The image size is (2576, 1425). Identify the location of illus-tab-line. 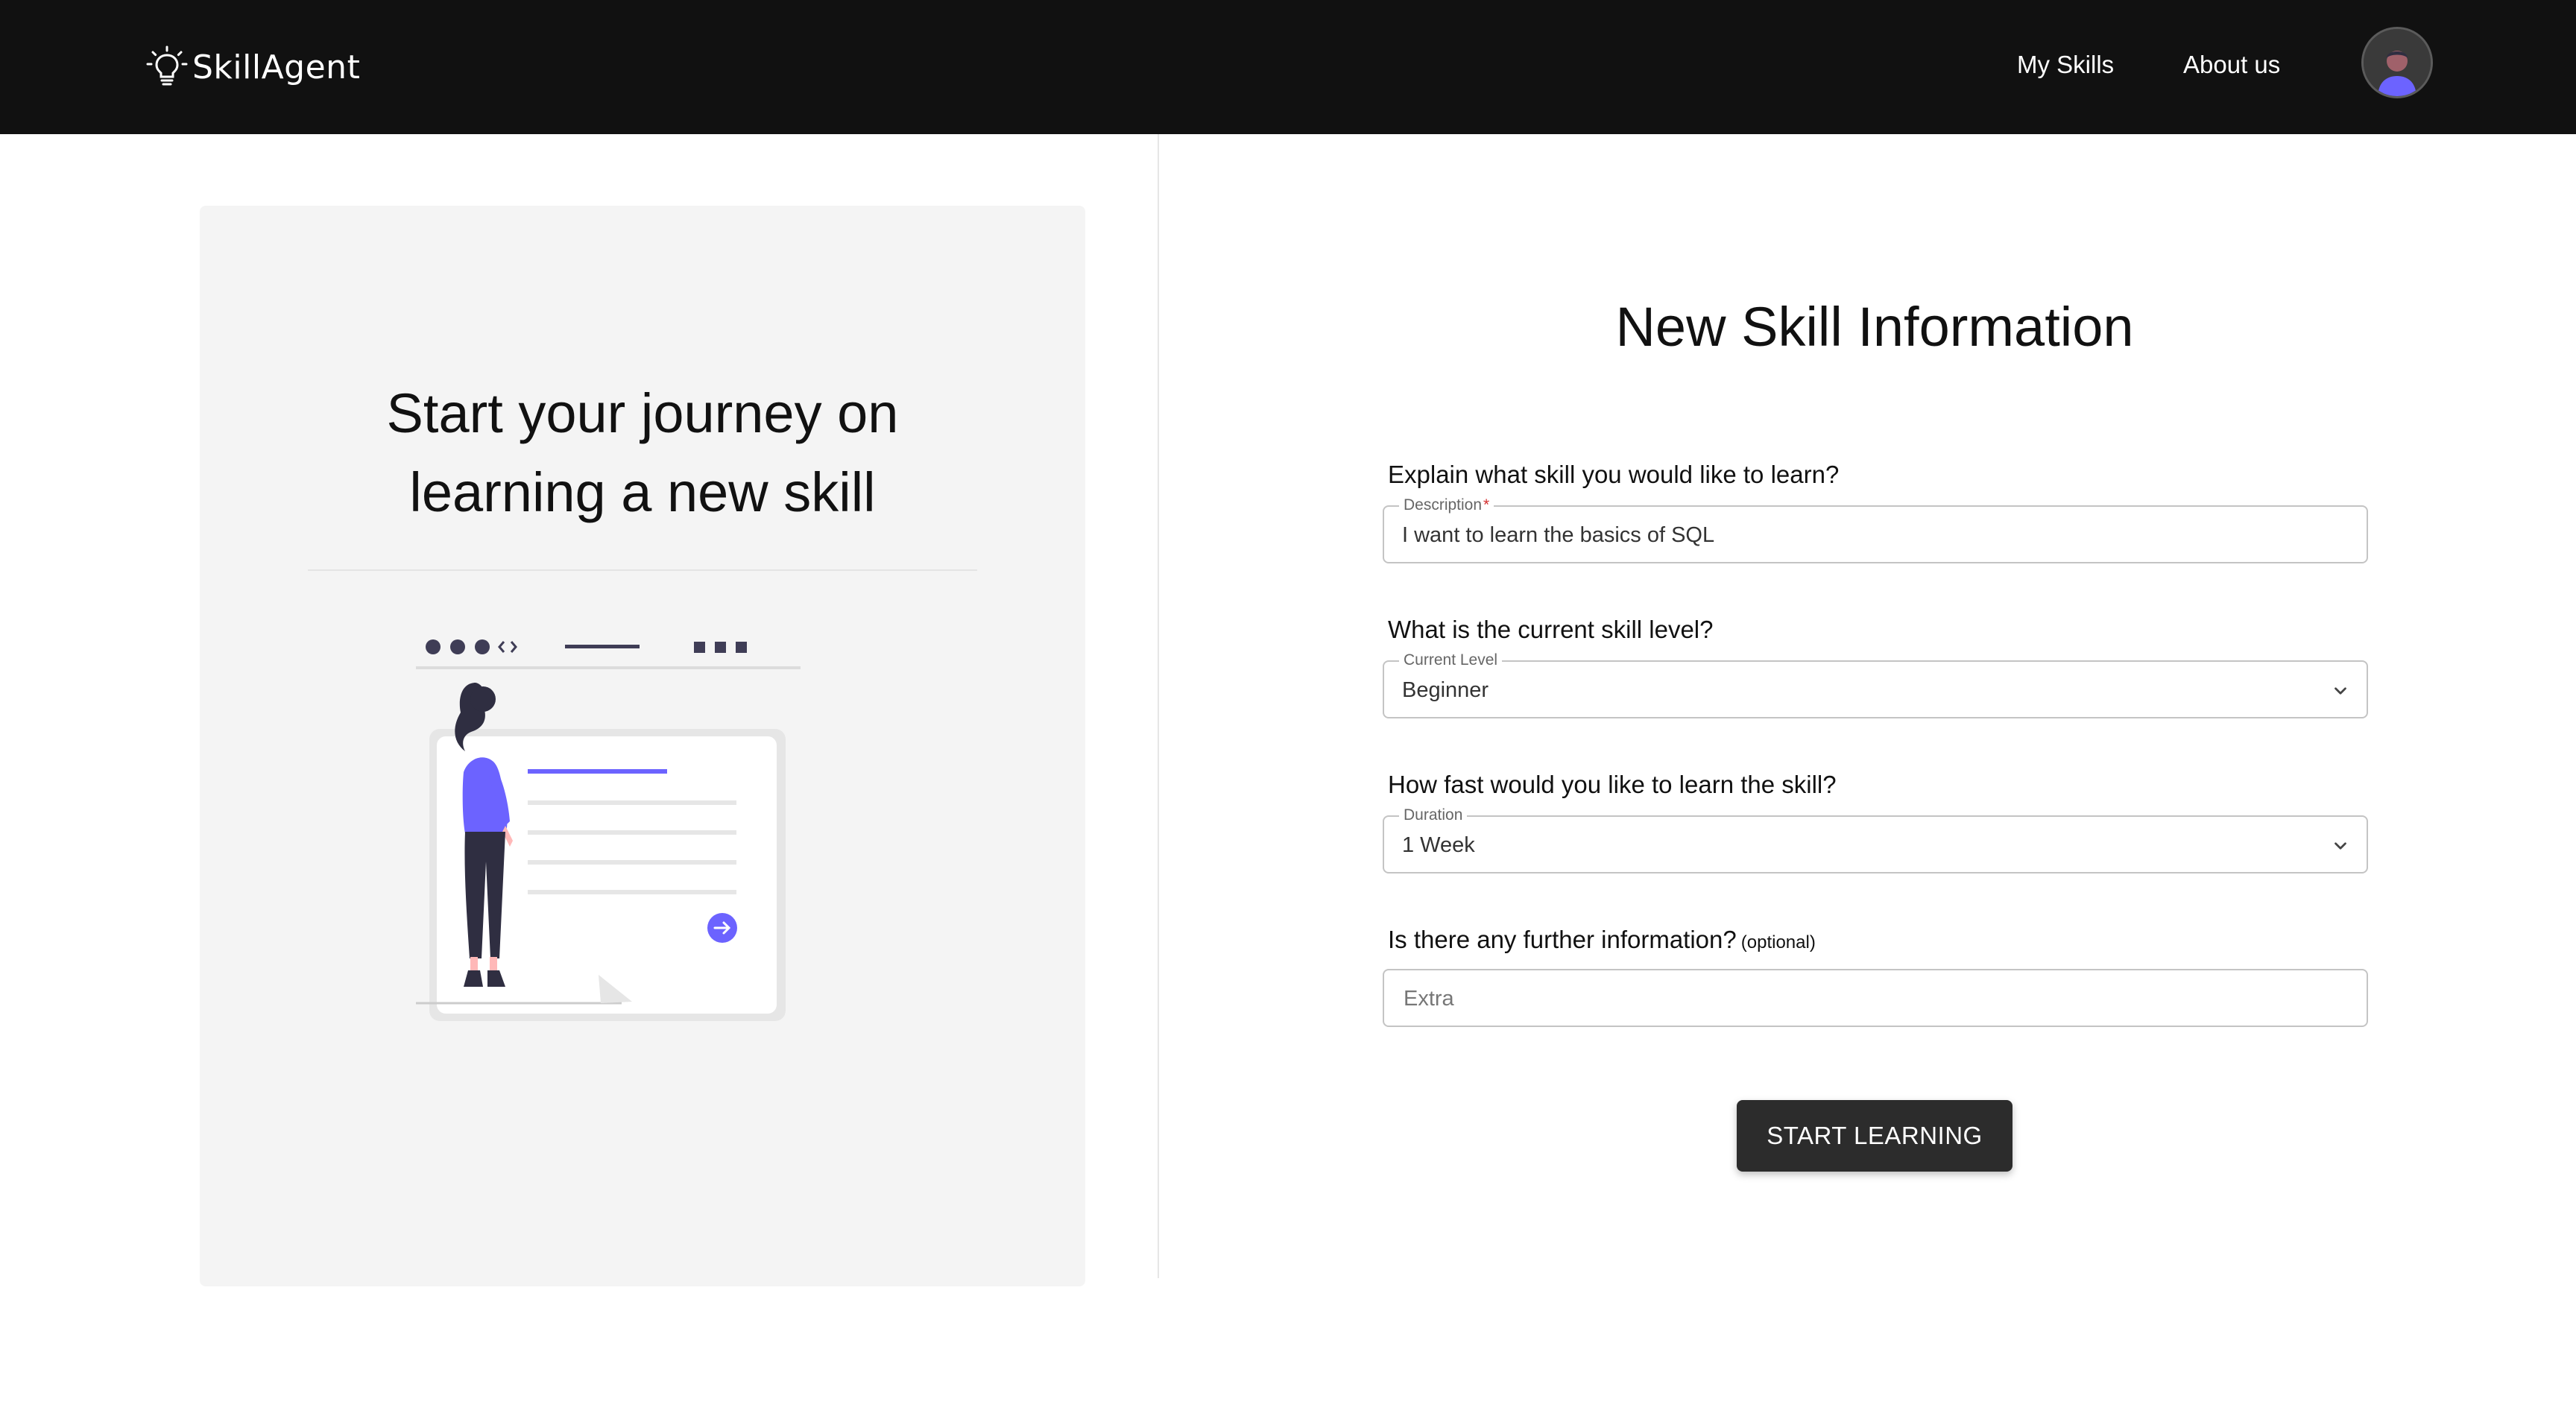
(602, 647).